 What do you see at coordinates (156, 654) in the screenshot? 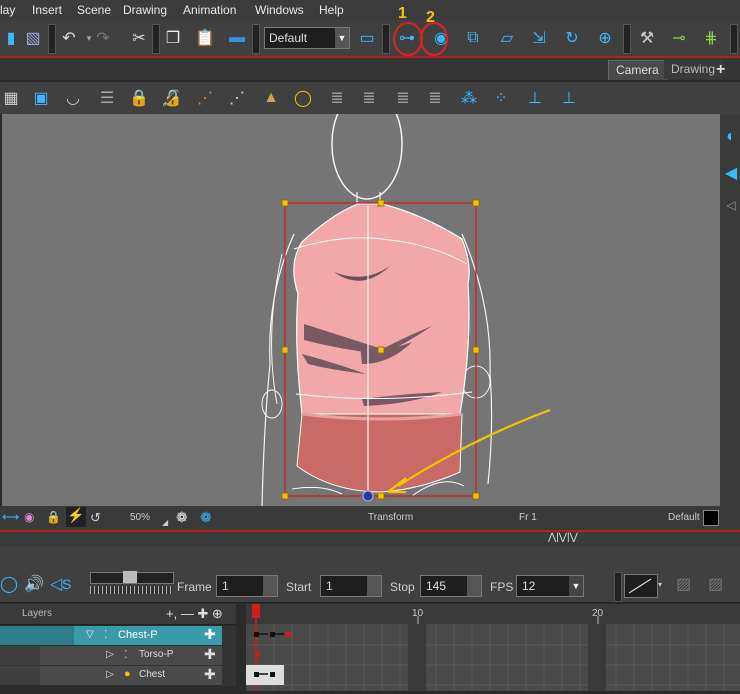
I see `layer-name: Torso-P` at bounding box center [156, 654].